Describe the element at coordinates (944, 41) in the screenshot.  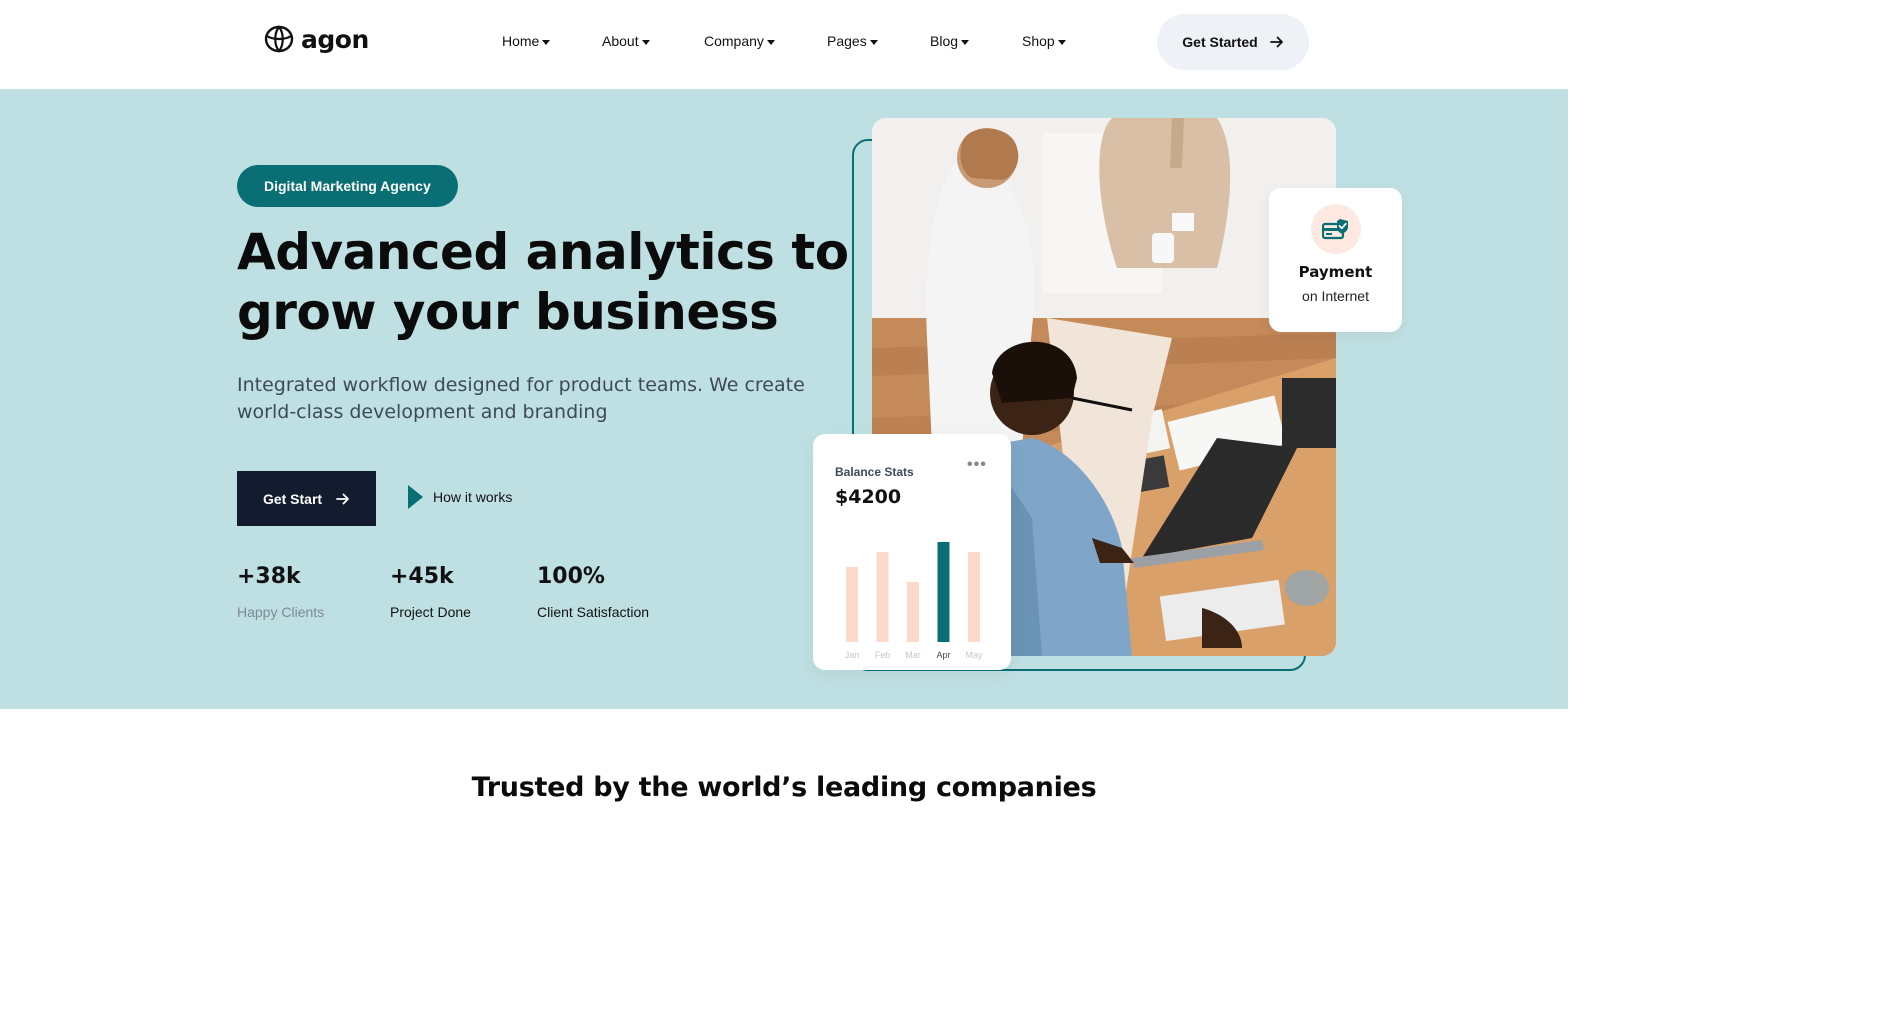
I see `nav-item-label: Blog` at that location.